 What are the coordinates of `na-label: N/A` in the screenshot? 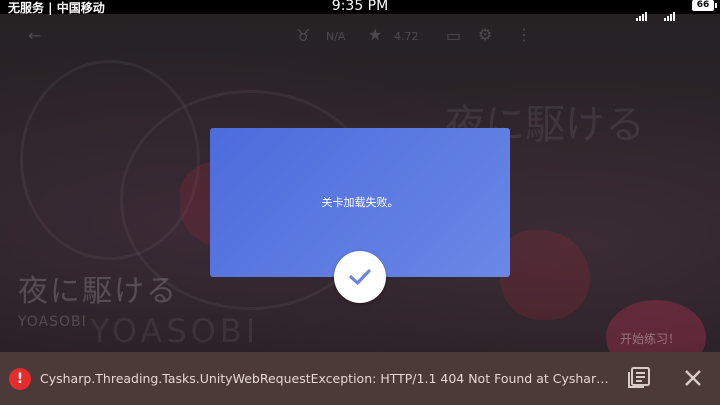 It's located at (336, 36).